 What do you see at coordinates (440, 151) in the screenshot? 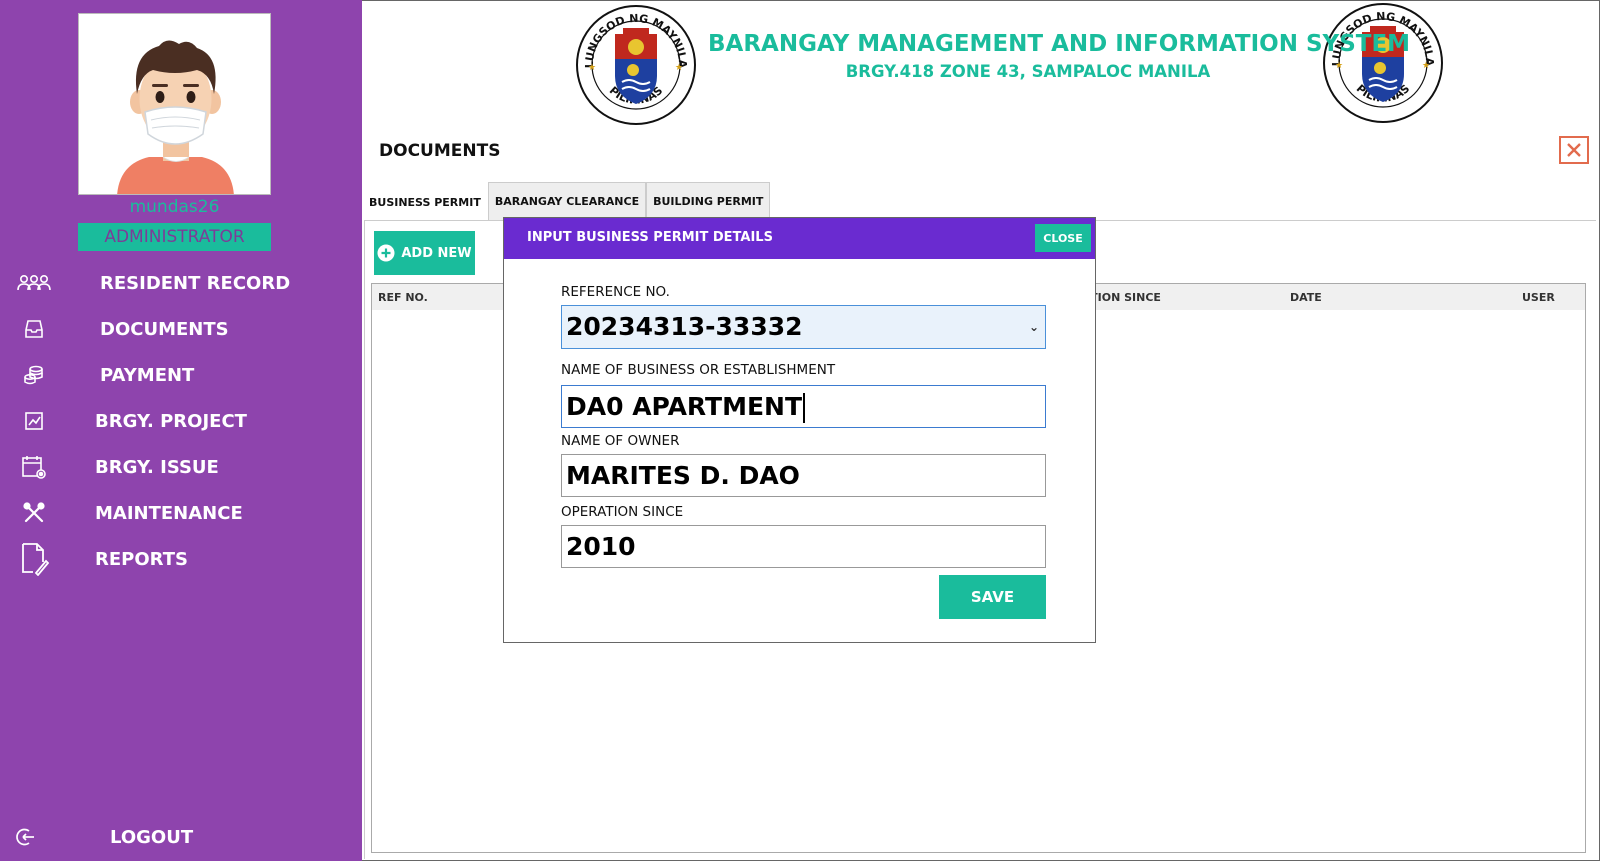
I see `page-title: DOCUMENTS` at bounding box center [440, 151].